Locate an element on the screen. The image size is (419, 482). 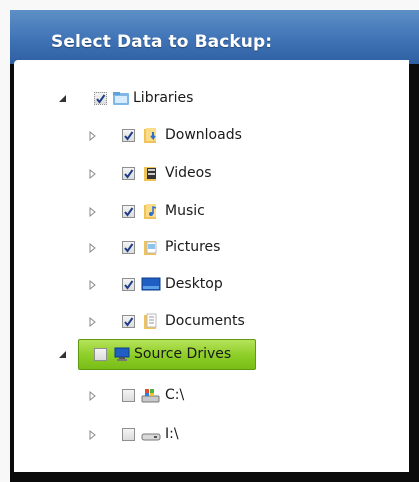
desktop-checkbox is located at coordinates (128, 284).